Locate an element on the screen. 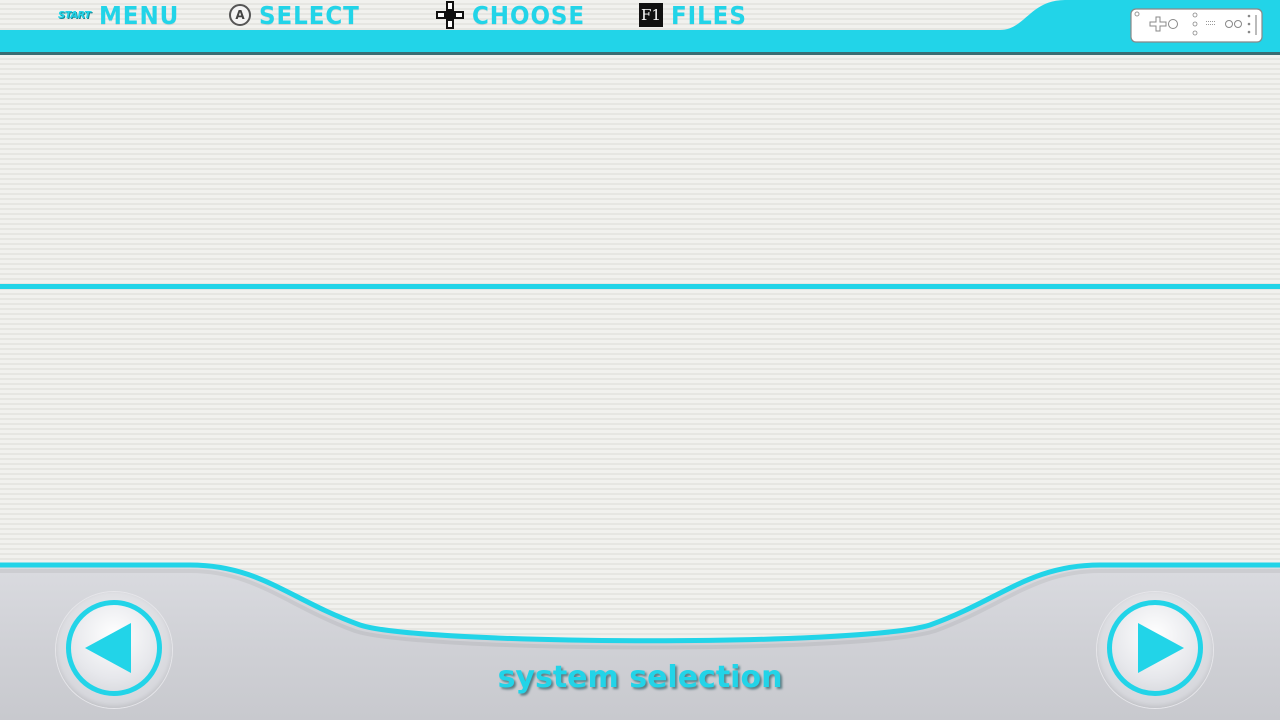  hint-files-label: FILES is located at coordinates (709, 15).